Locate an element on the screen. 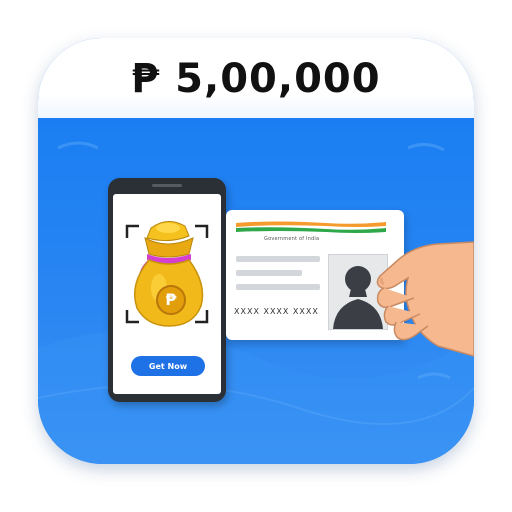 This screenshot has width=512, height=512. get-now-button: Get Now is located at coordinates (168, 366).